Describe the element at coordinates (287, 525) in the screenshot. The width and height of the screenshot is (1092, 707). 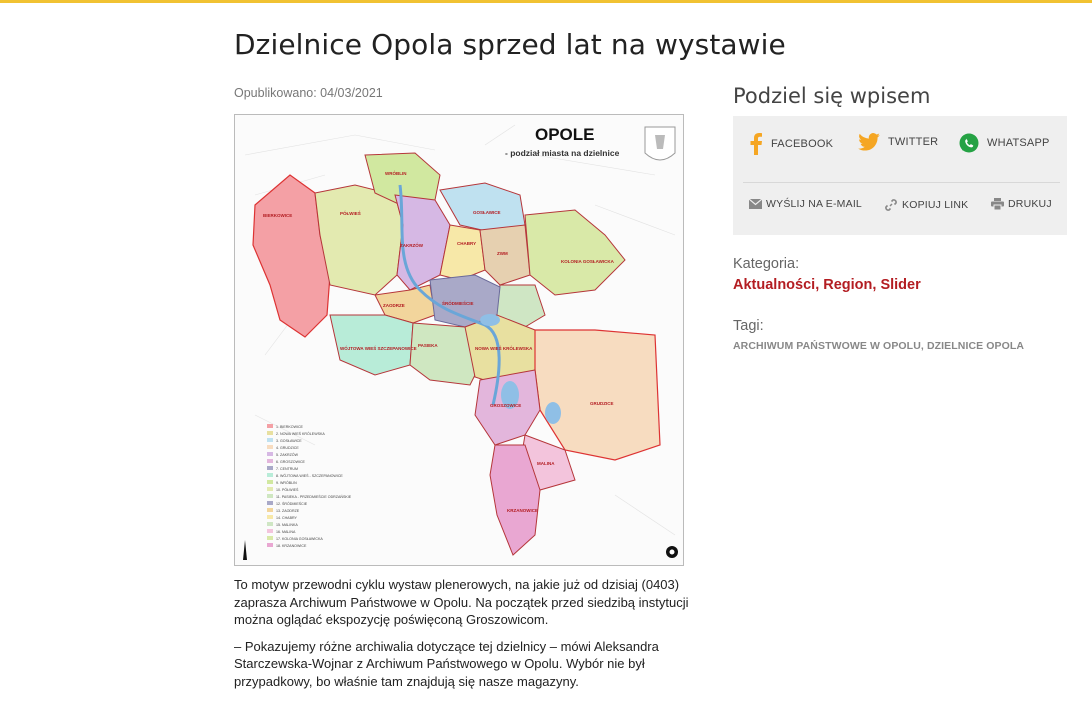
I see `svg-text: 15. MALINKA` at that location.